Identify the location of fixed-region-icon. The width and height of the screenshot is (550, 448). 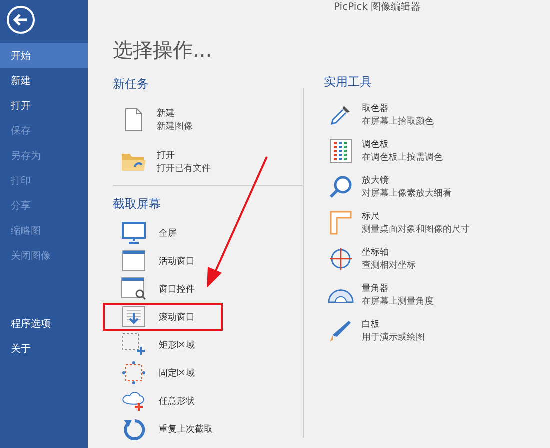
(134, 373).